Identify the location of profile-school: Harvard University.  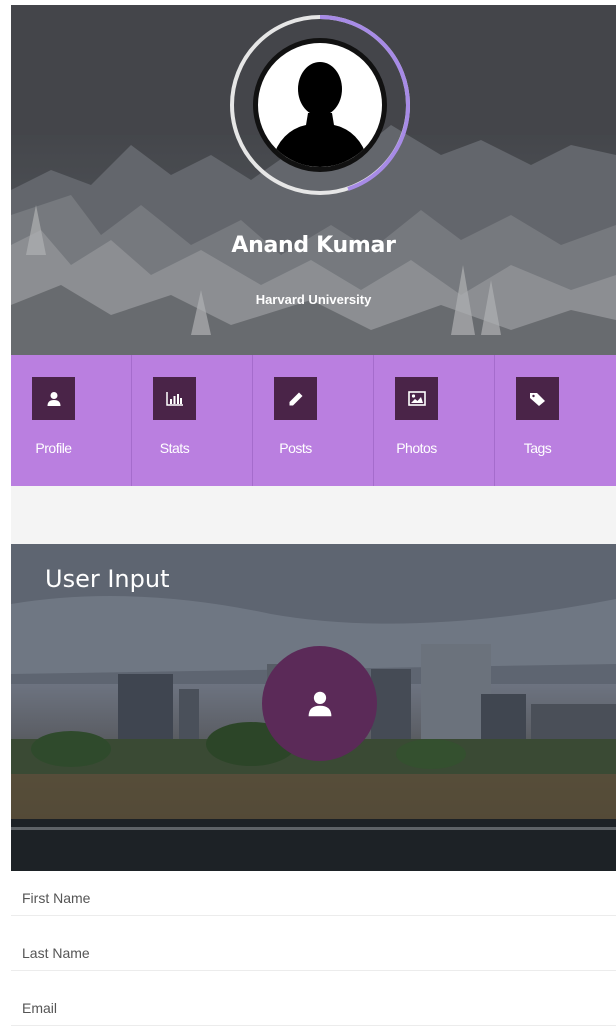
(313, 299).